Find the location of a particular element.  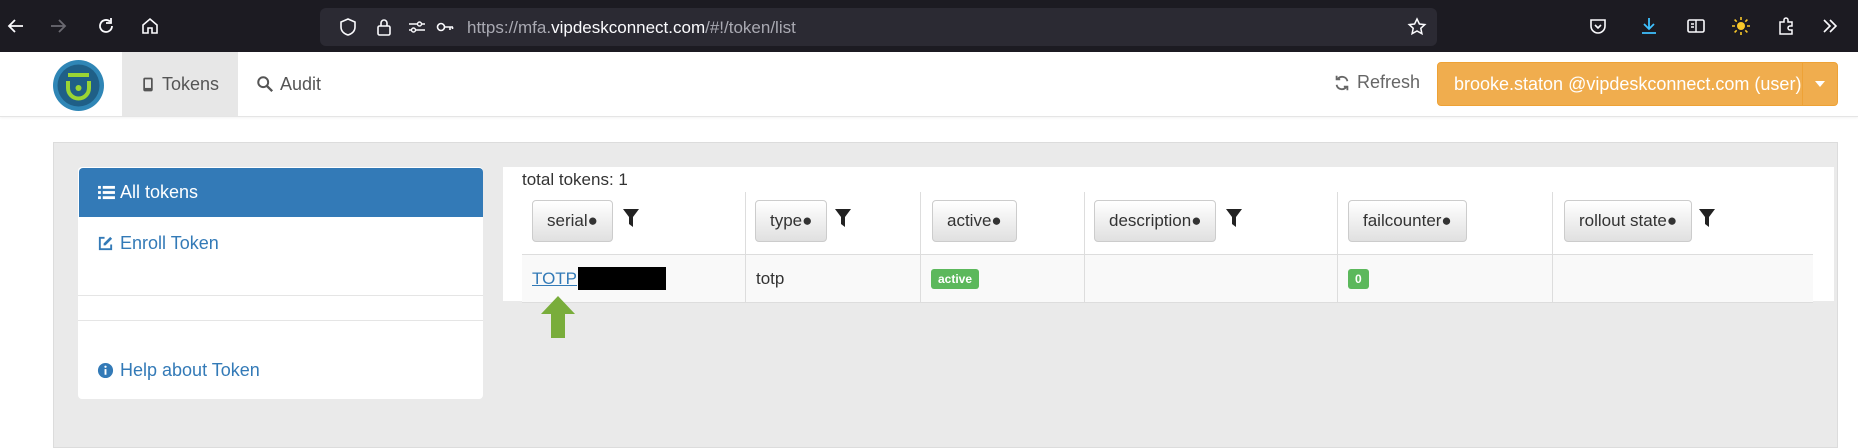

bookmark-star-icon is located at coordinates (1417, 27).